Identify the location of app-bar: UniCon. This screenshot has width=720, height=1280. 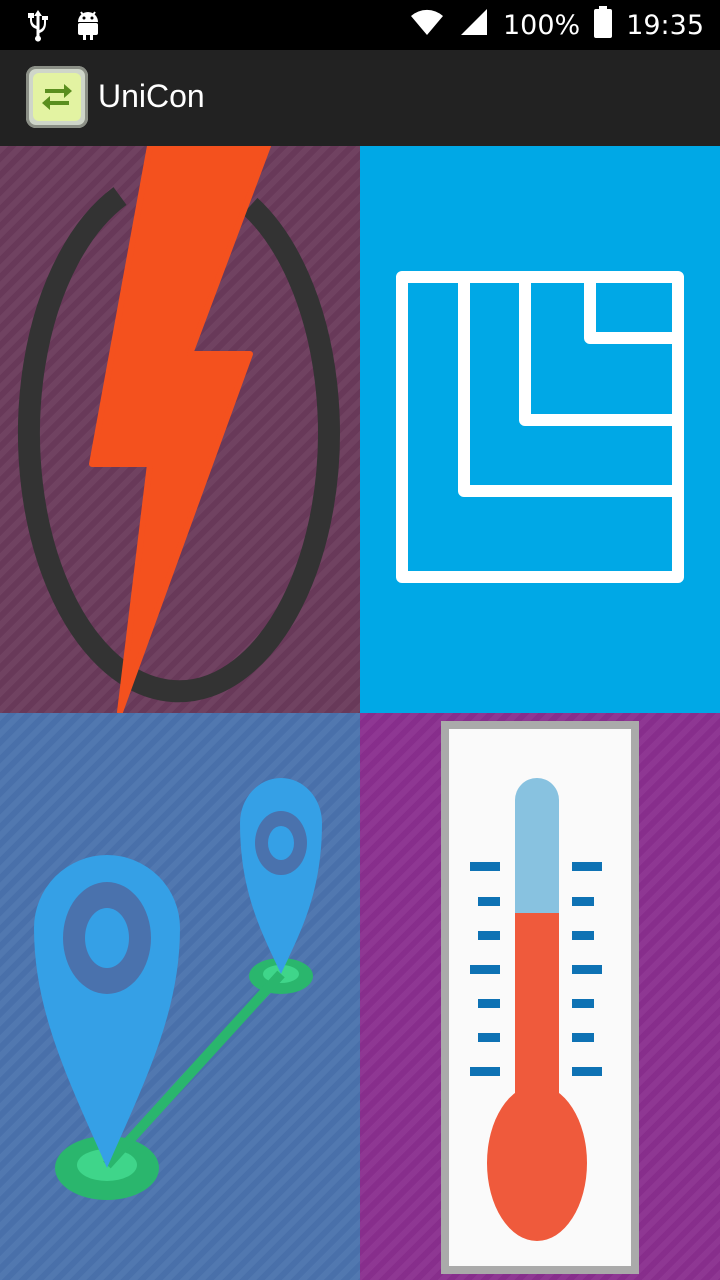
(360, 98).